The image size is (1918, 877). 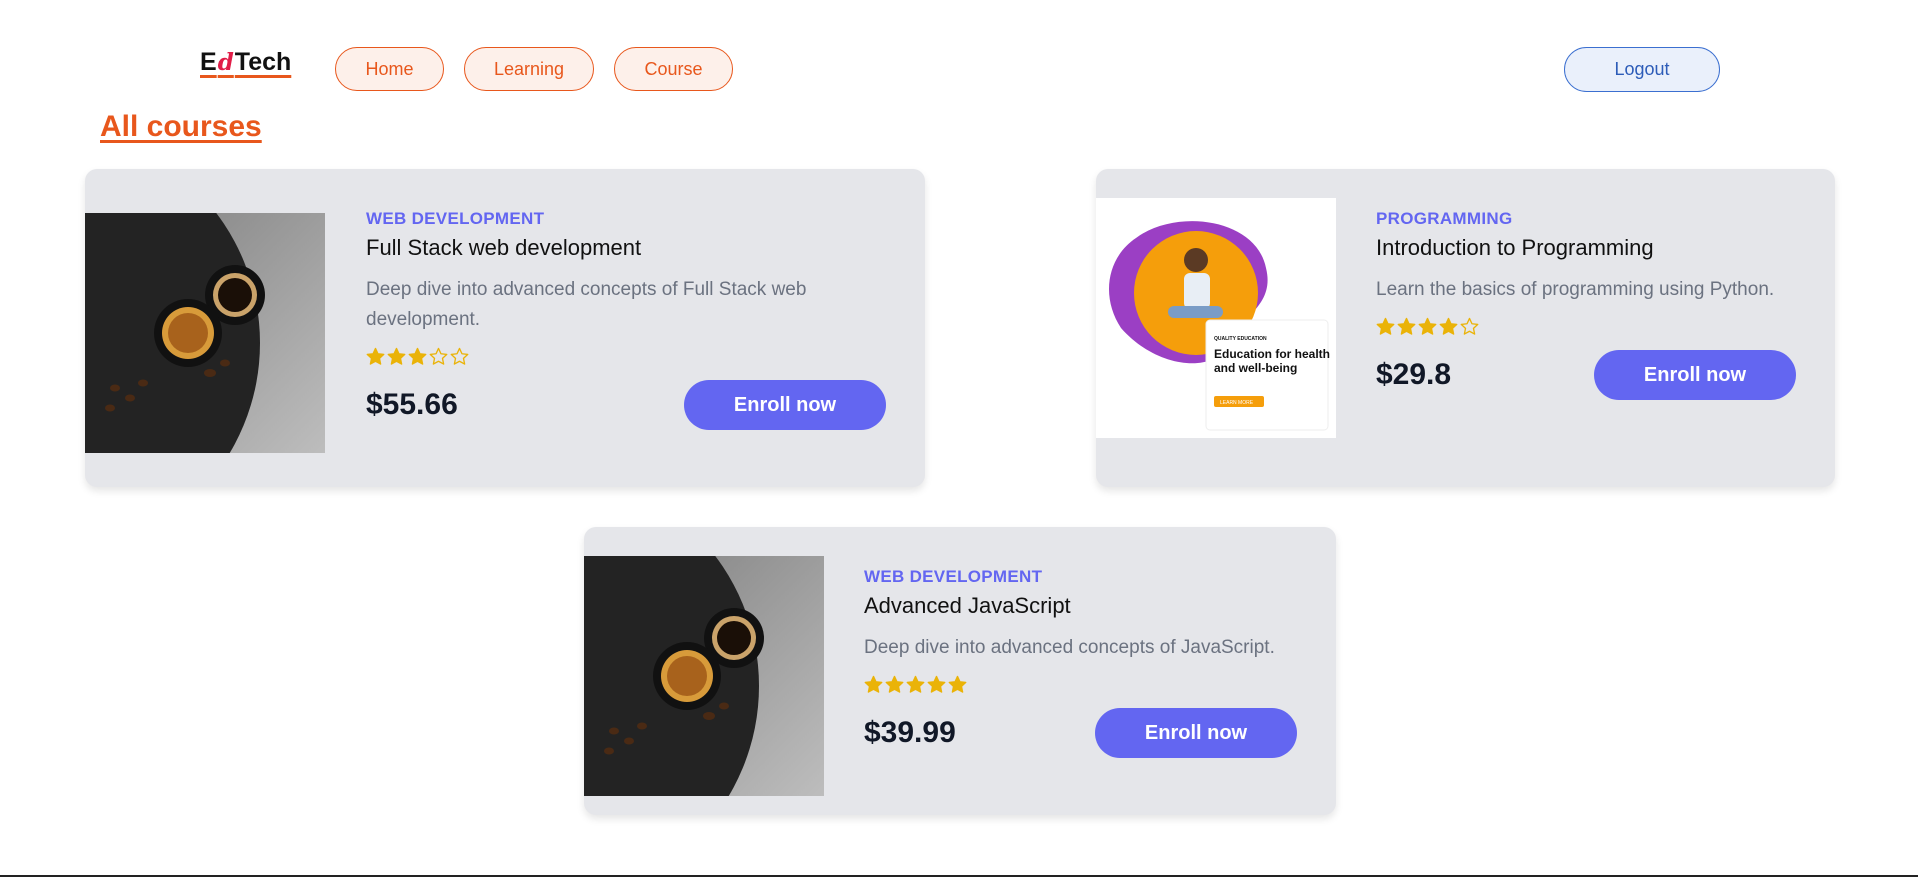 What do you see at coordinates (225, 62) in the screenshot?
I see `logo-text-middle: d` at bounding box center [225, 62].